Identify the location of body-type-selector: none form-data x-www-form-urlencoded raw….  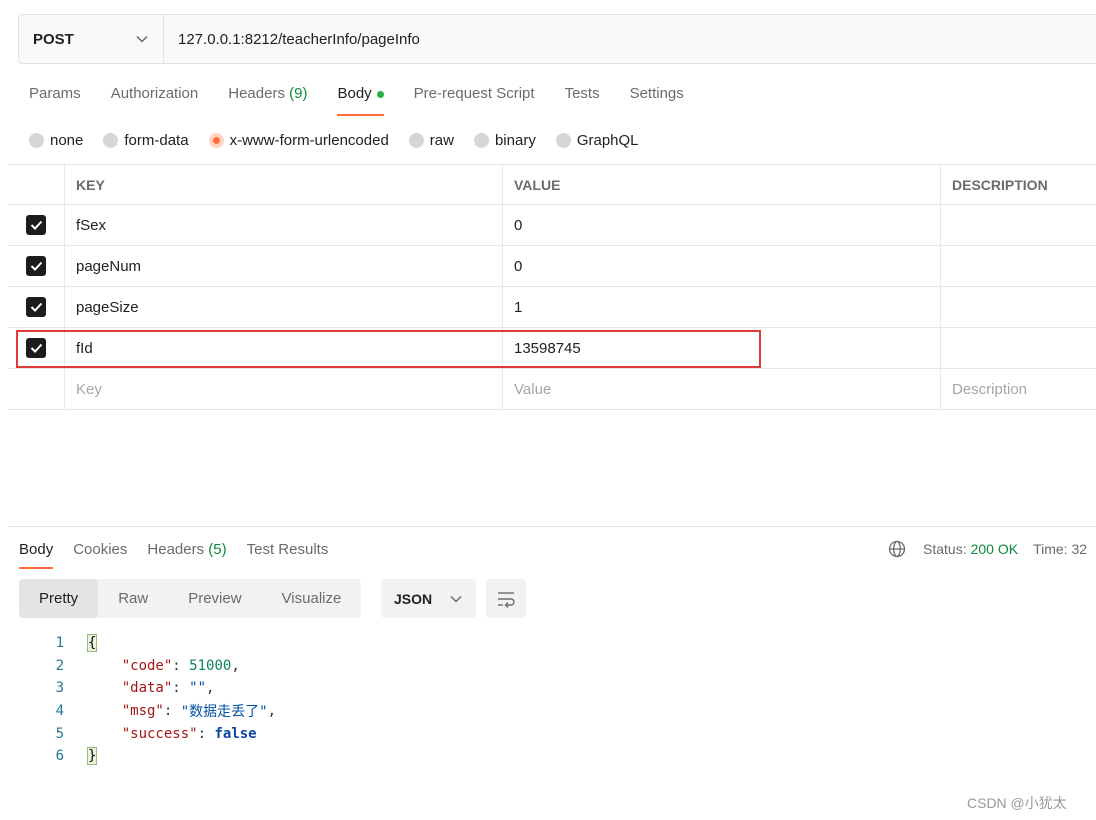
(344, 140).